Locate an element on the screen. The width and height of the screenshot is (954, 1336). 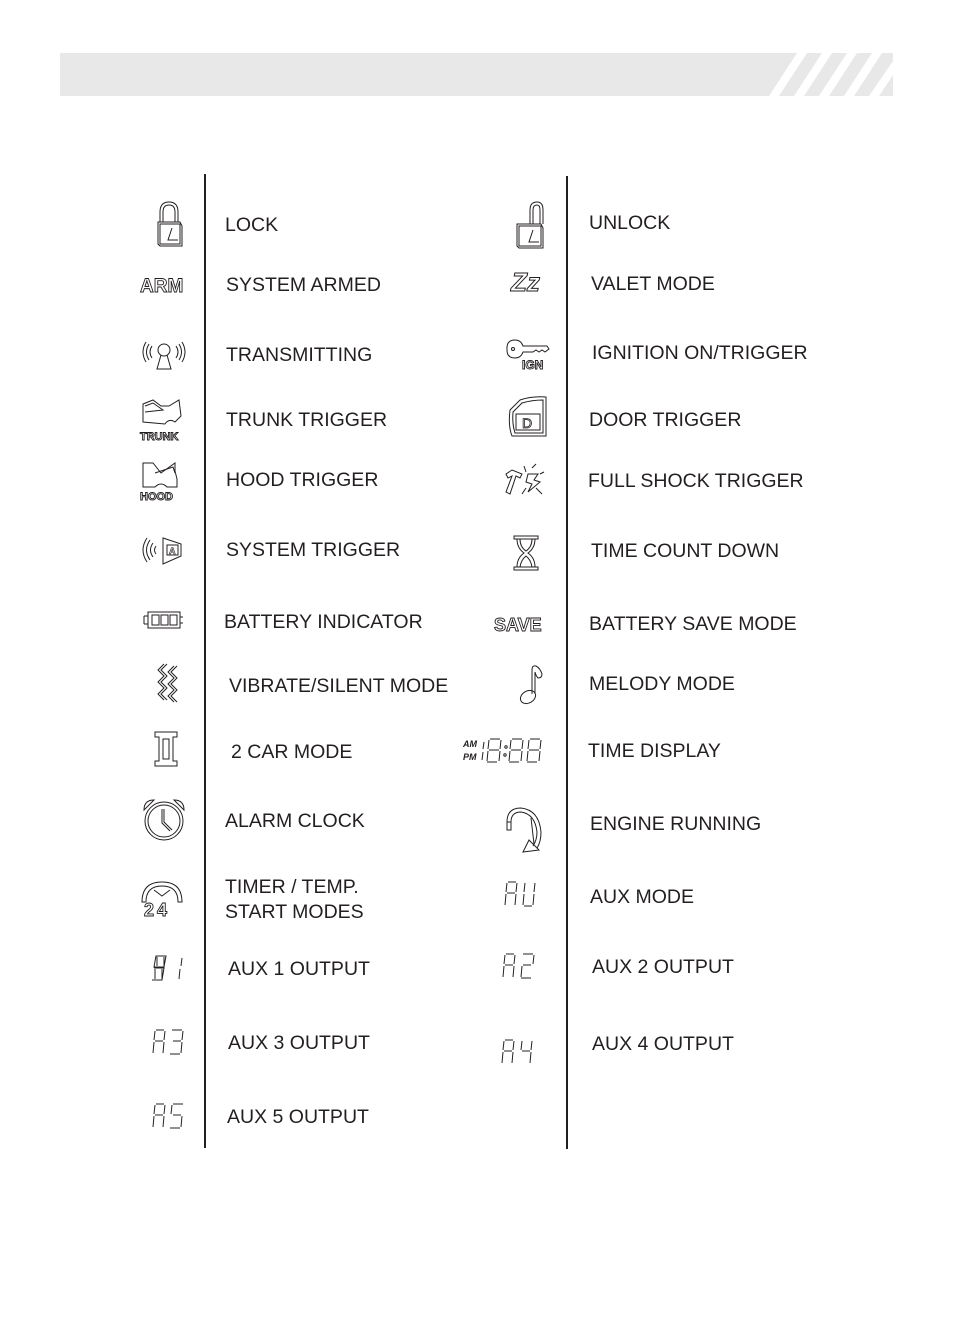
left-column-divider is located at coordinates (205, 661).